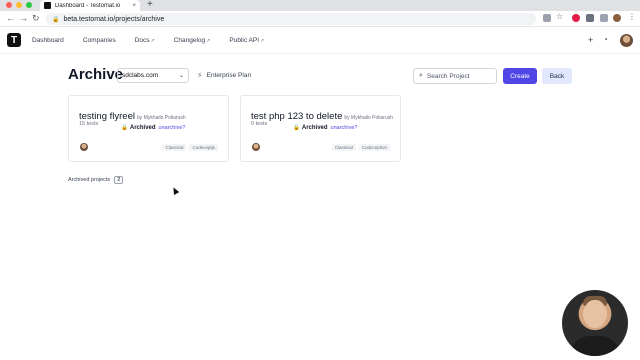 This screenshot has width=640, height=360. I want to click on project-tags: Classical Codeceptjs, so click(190, 147).